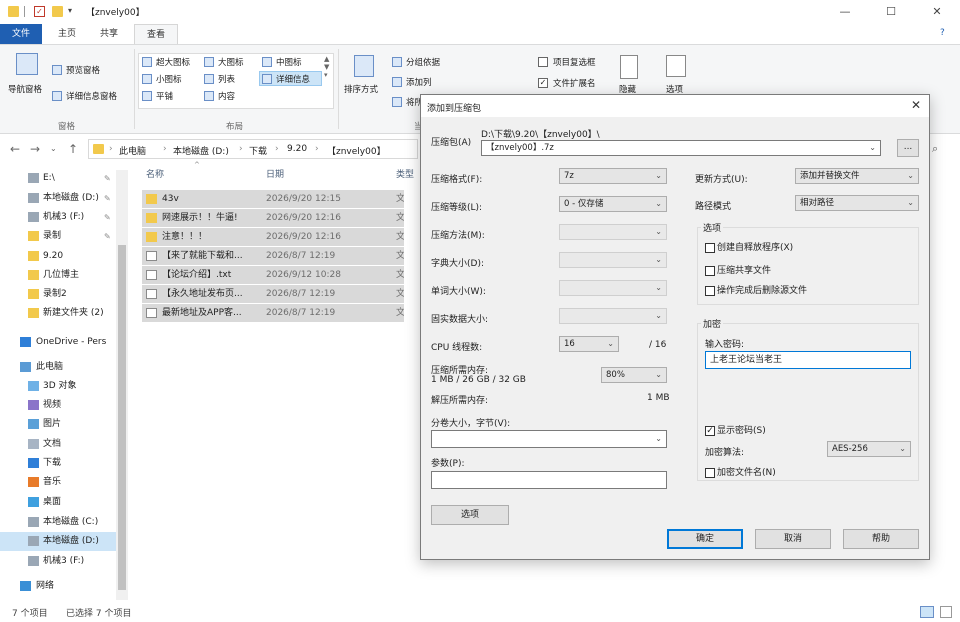 The image size is (960, 622). Describe the element at coordinates (361, 89) in the screenshot. I see `sort-by-button: 排序方式` at that location.